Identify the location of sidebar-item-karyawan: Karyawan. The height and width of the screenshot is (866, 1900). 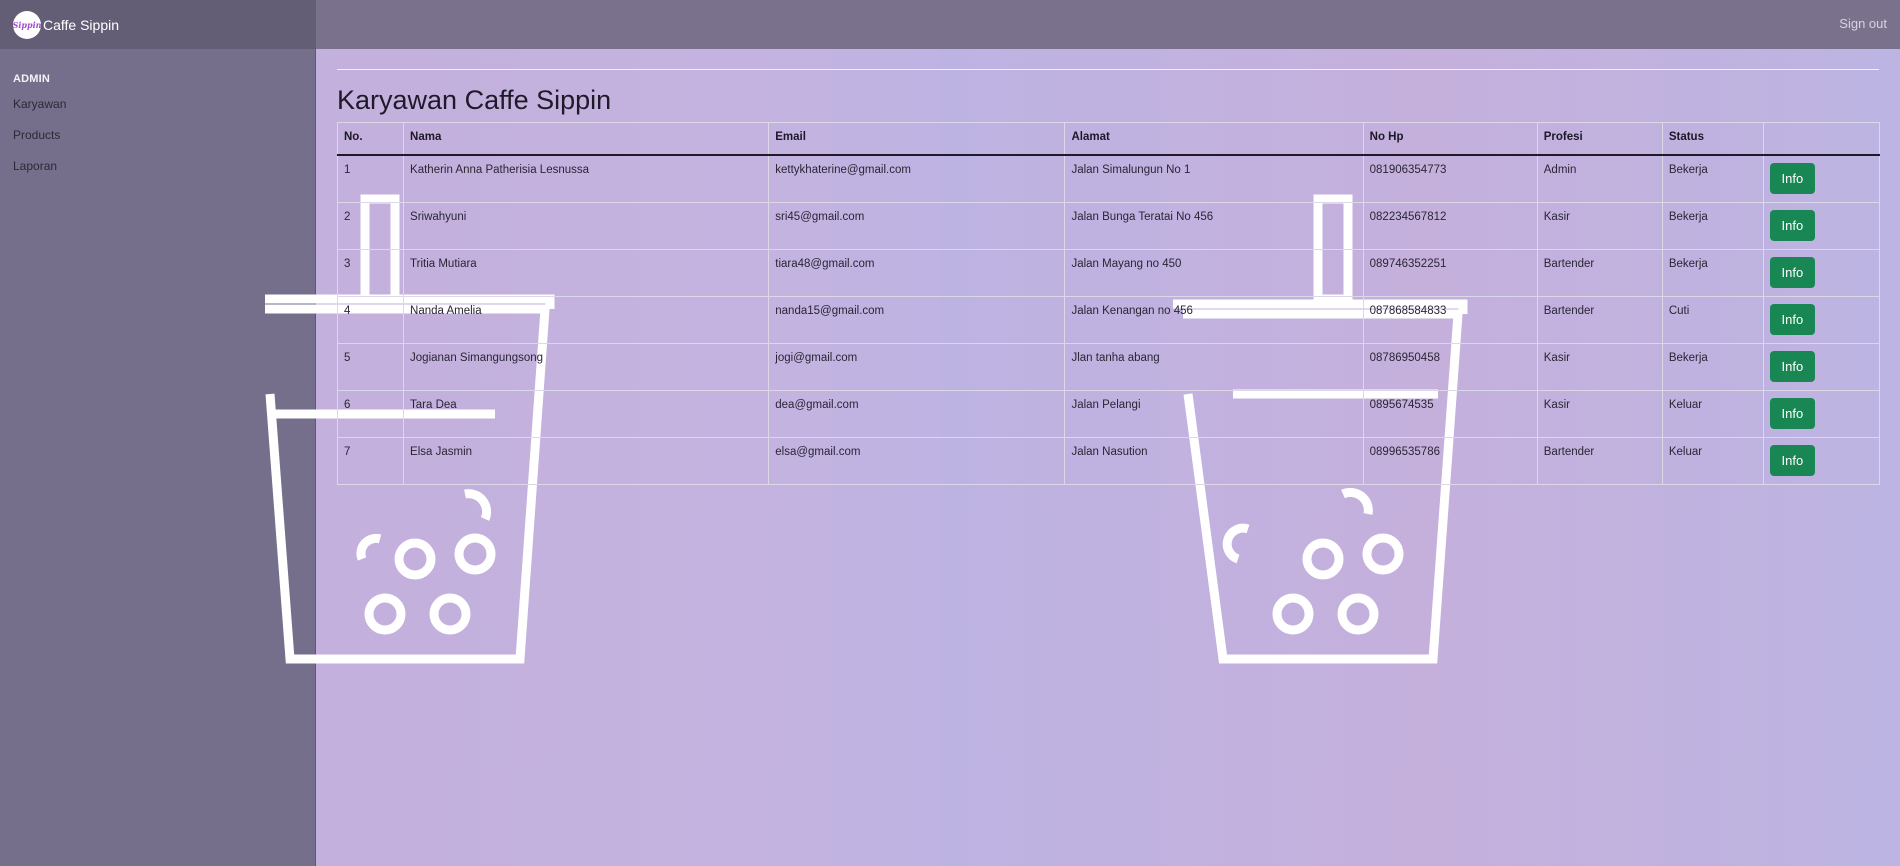
(39, 104).